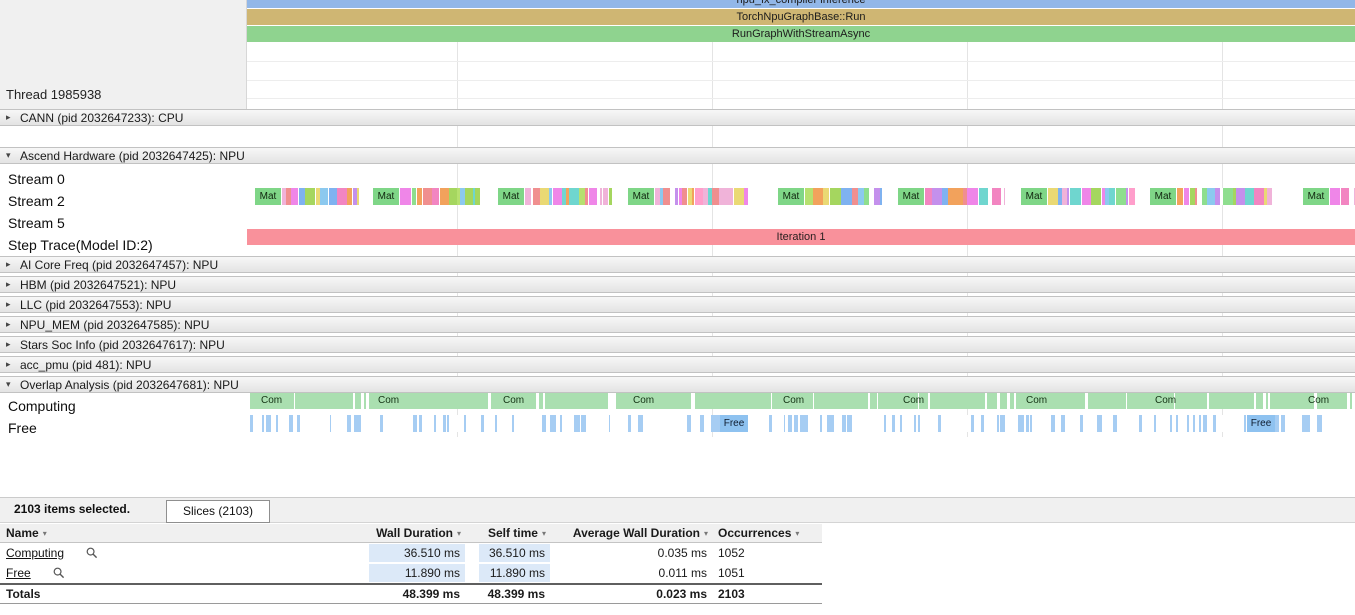 Image resolution: width=1355 pixels, height=615 pixels. I want to click on column-header-name: Name ▾, so click(177, 533).